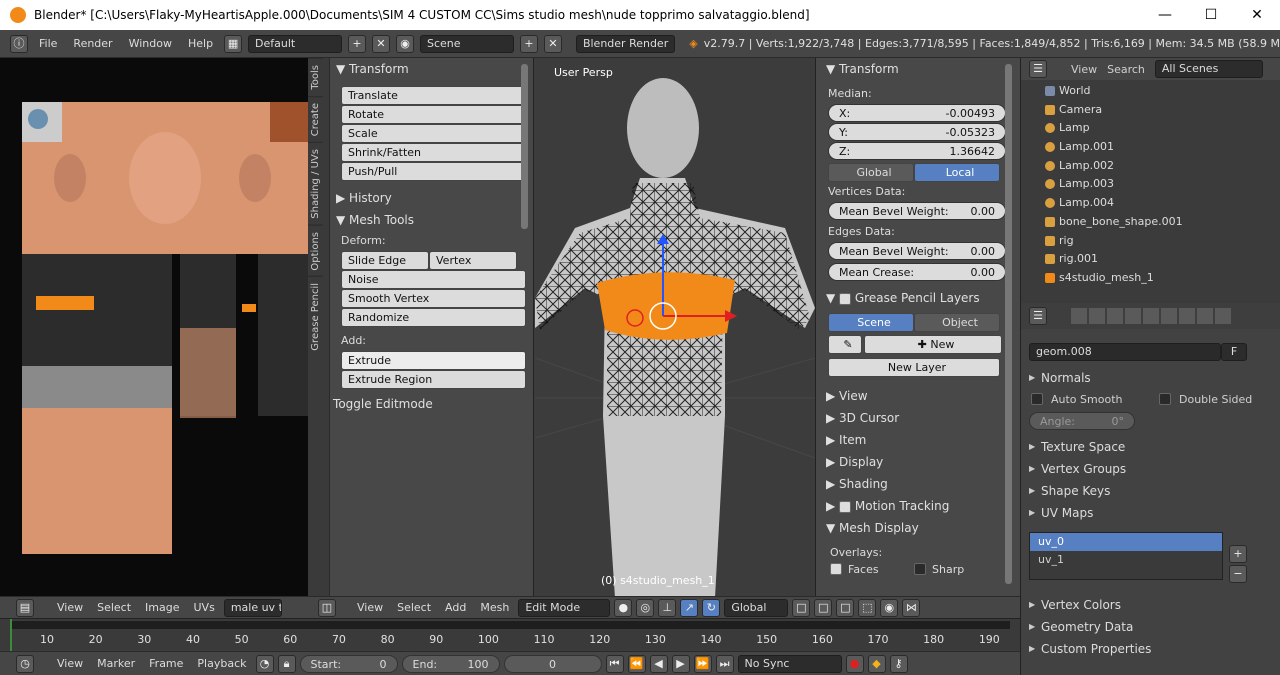 Image resolution: width=1280 pixels, height=675 pixels. What do you see at coordinates (789, 663) in the screenshot?
I see `sync-mode-select: No Sync` at bounding box center [789, 663].